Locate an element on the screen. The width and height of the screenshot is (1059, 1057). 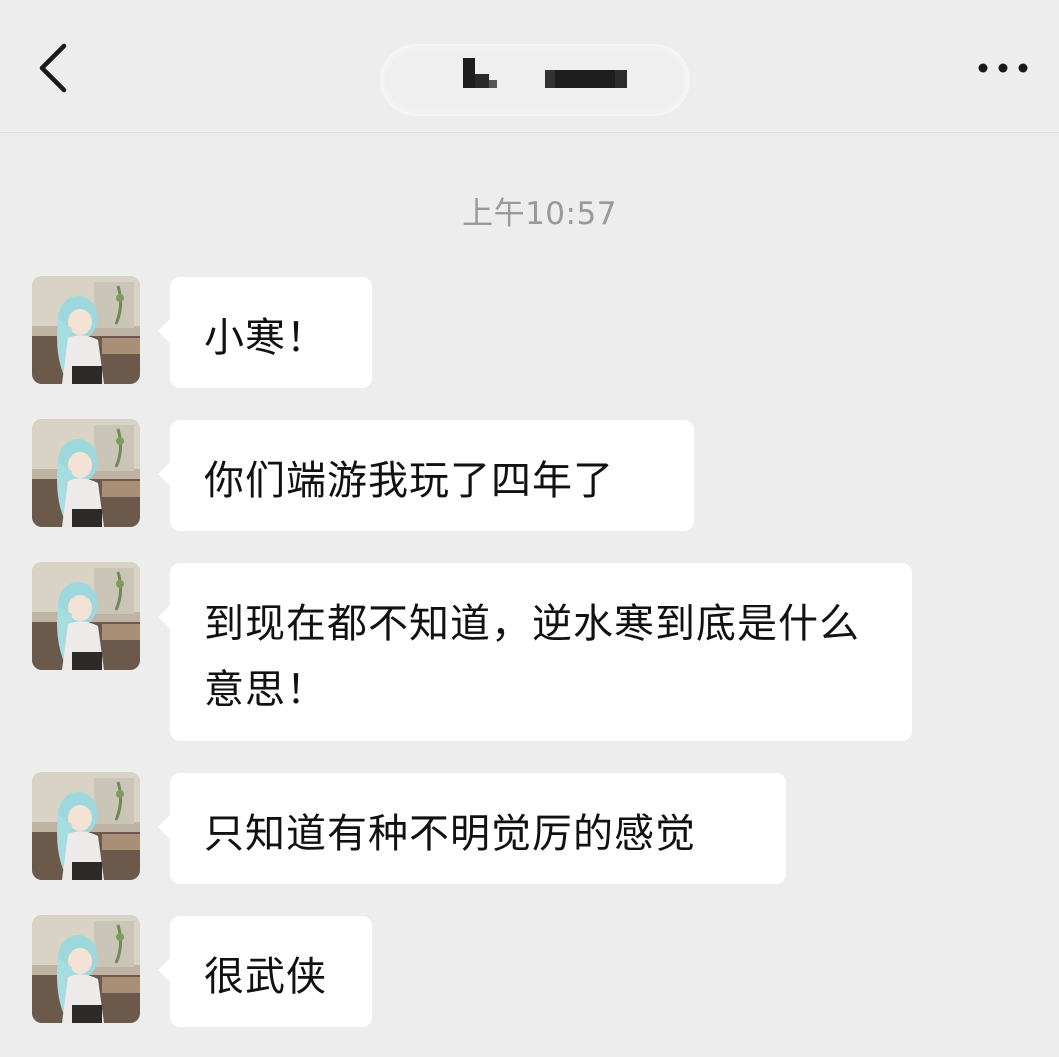
chevron-left-icon is located at coordinates (53, 68).